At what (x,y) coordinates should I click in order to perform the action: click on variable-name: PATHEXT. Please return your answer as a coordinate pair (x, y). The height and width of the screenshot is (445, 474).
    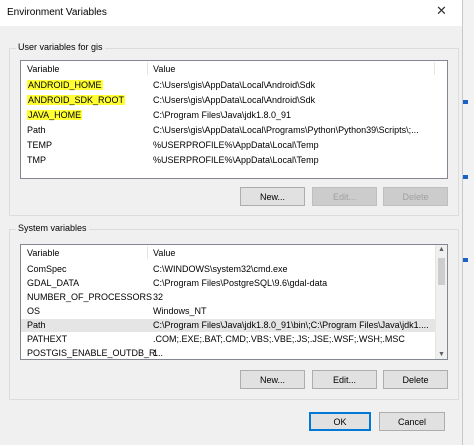
    Looking at the image, I should click on (47, 339).